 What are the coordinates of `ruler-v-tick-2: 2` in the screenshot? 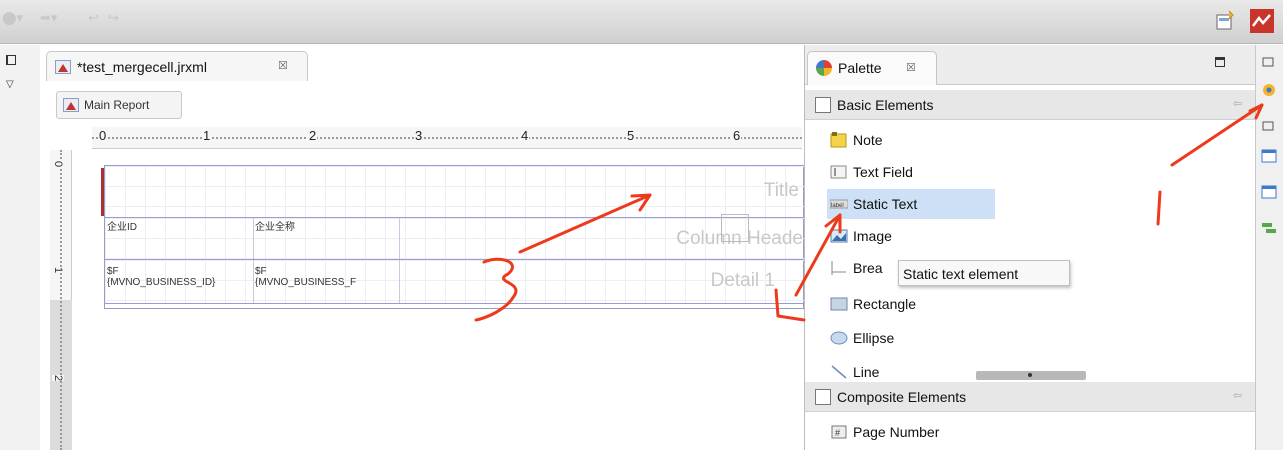 It's located at (58, 378).